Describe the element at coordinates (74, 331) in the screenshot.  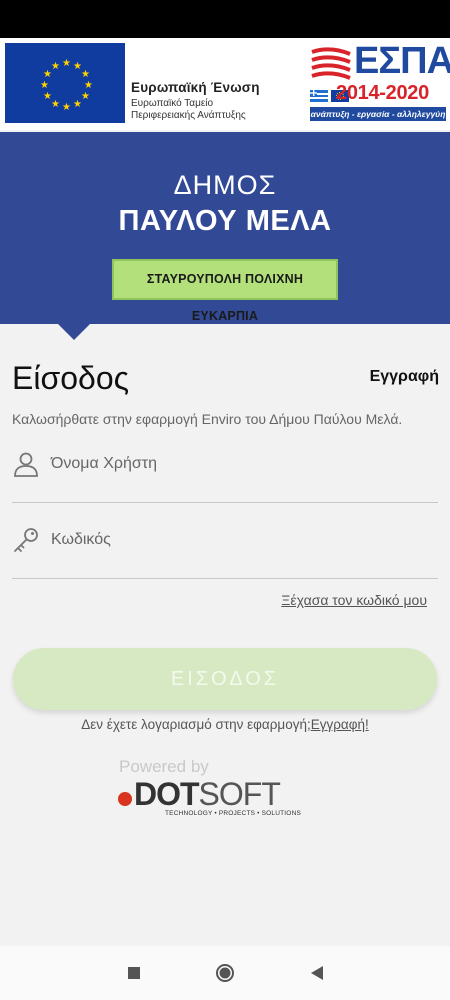
I see `header-notch` at that location.